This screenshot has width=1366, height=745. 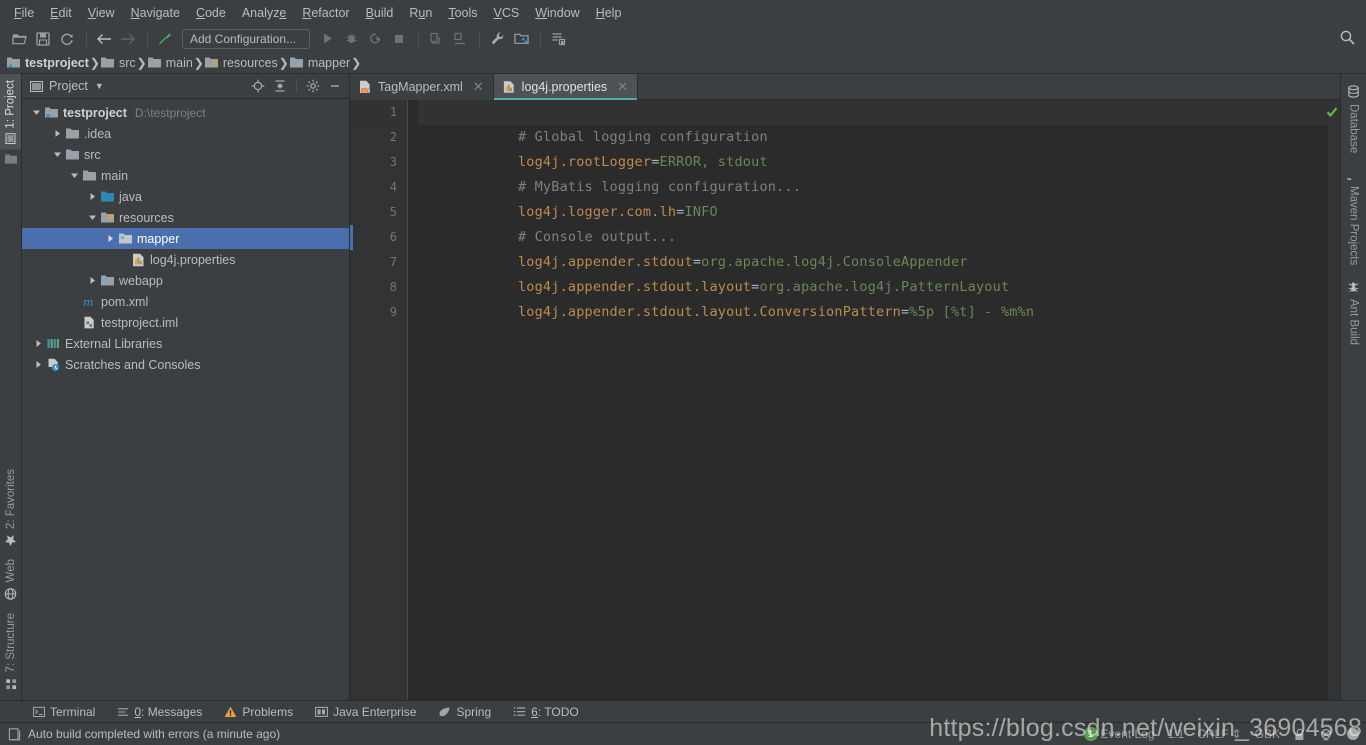 What do you see at coordinates (185, 154) in the screenshot?
I see `tree-item-src: src` at bounding box center [185, 154].